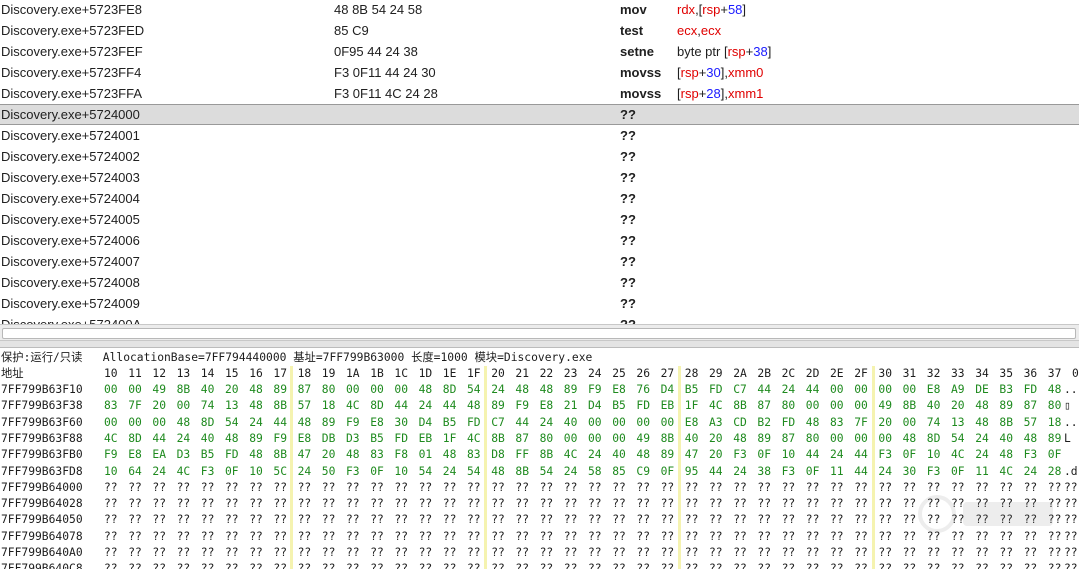 The image size is (1079, 569). What do you see at coordinates (280, 390) in the screenshot?
I see `hex-byte: 89` at bounding box center [280, 390].